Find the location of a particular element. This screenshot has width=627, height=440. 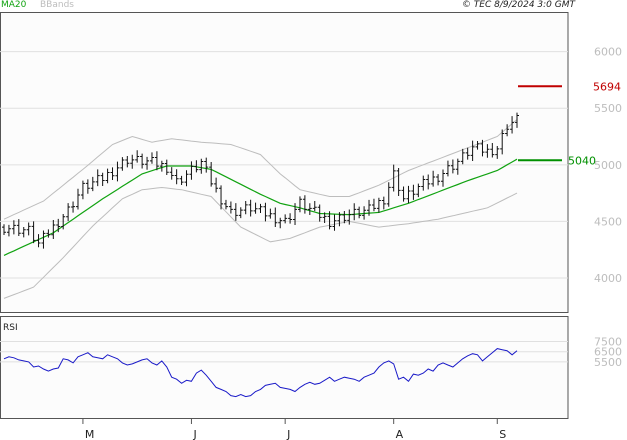

price-tick-6000: 6000 is located at coordinates (608, 52).